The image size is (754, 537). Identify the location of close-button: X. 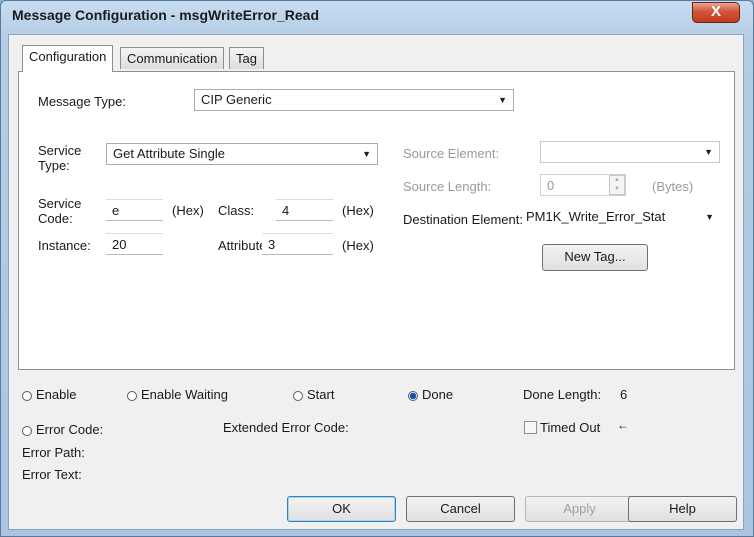
(716, 12).